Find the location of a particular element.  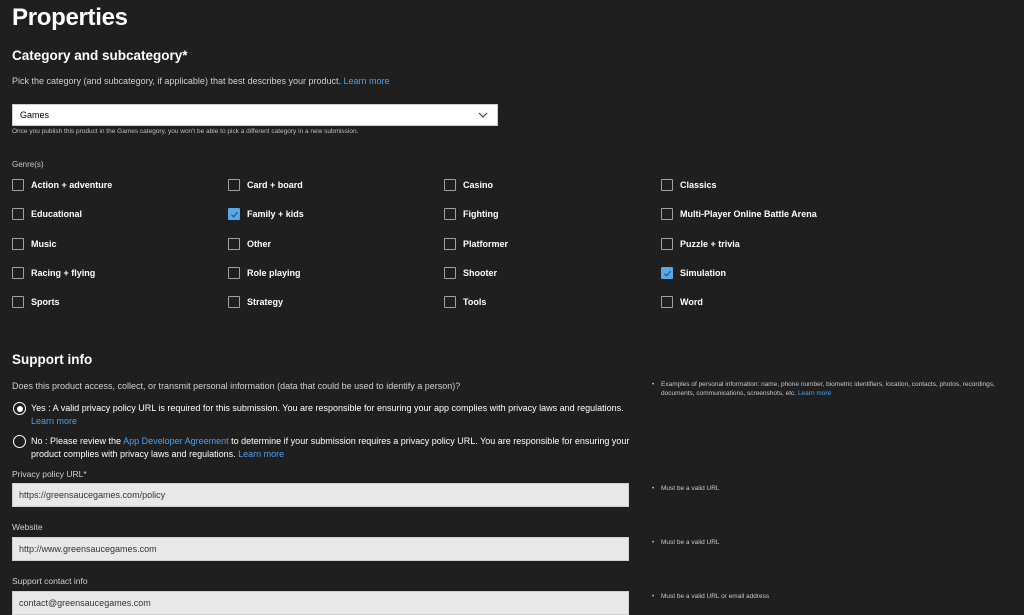

genre-checkbox-educational: Educational is located at coordinates (47, 214).